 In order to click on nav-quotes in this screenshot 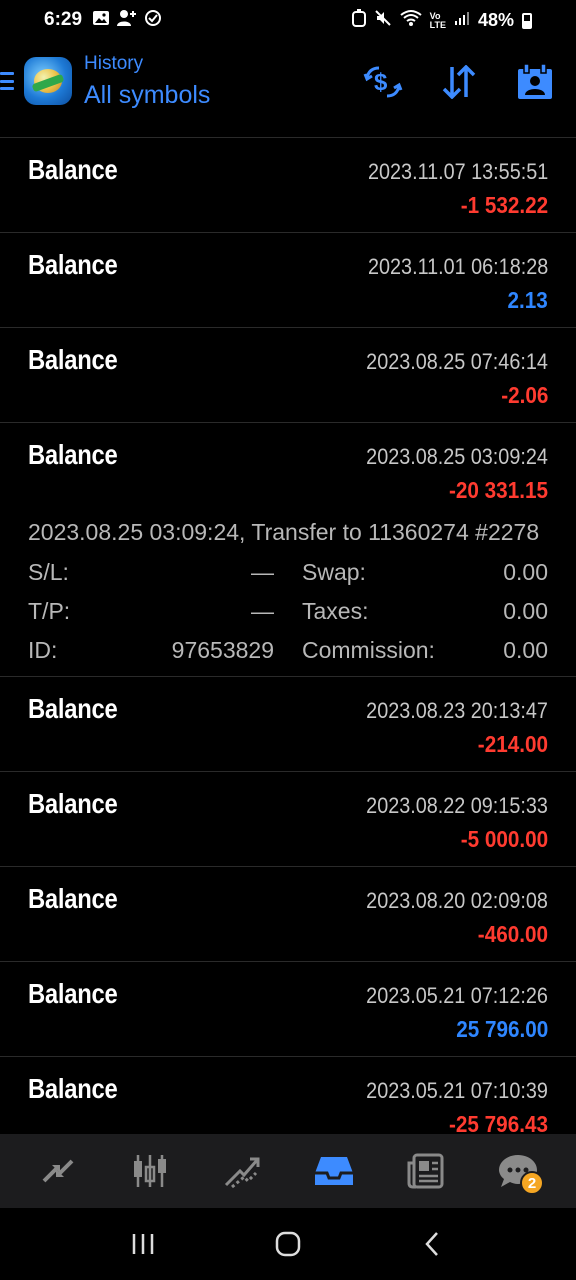, I will do `click(58, 1171)`.